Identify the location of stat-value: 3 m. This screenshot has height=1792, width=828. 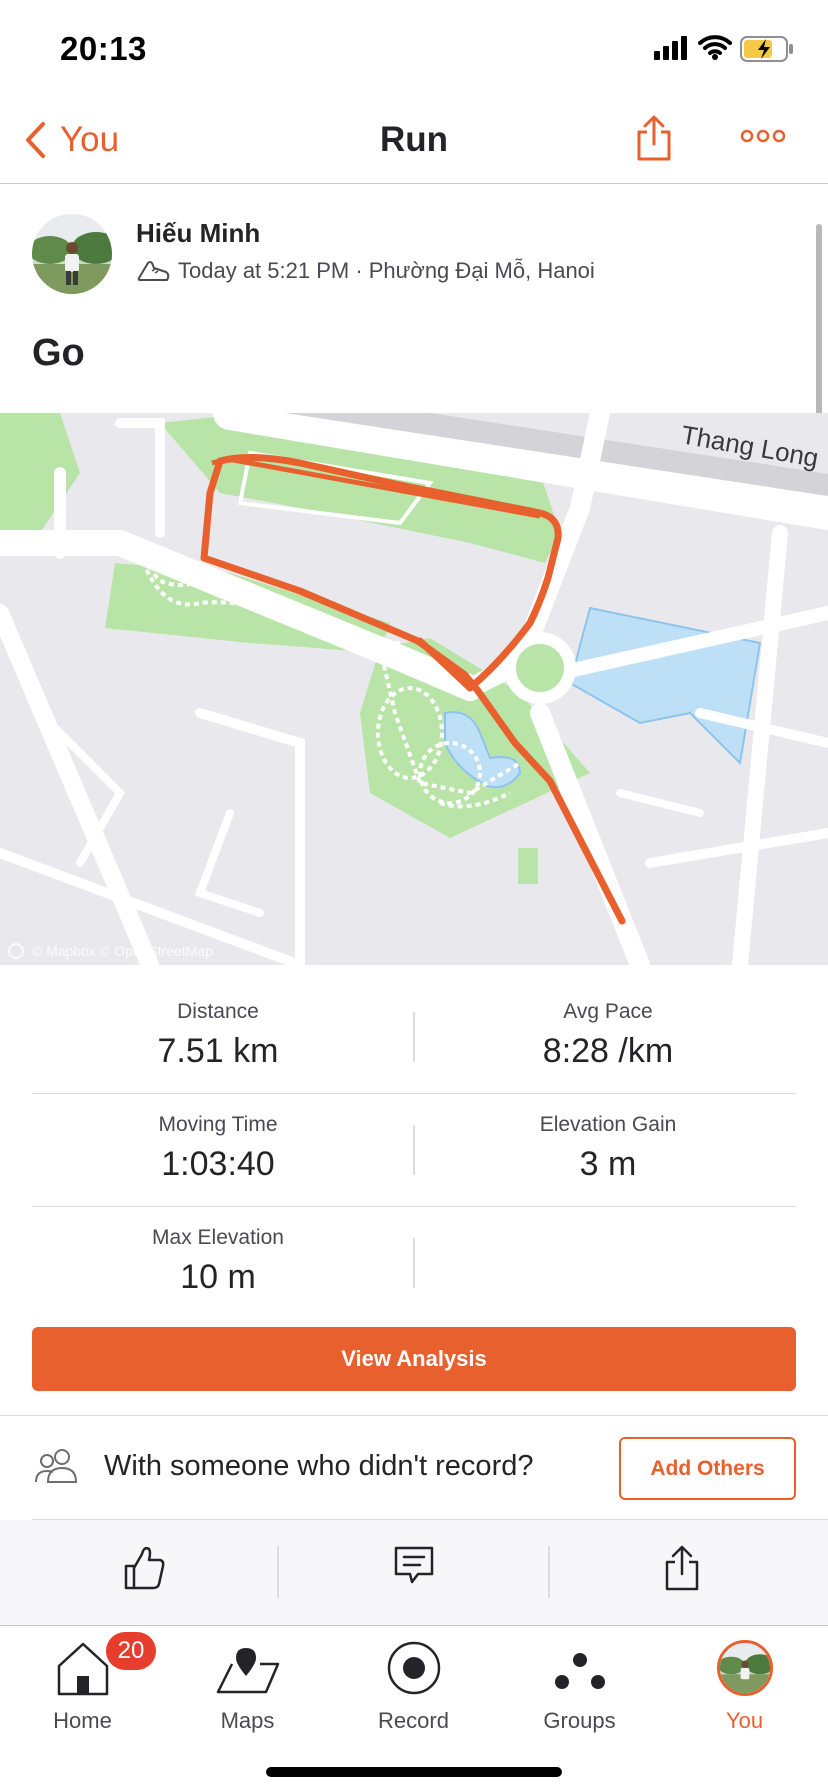
(608, 1164).